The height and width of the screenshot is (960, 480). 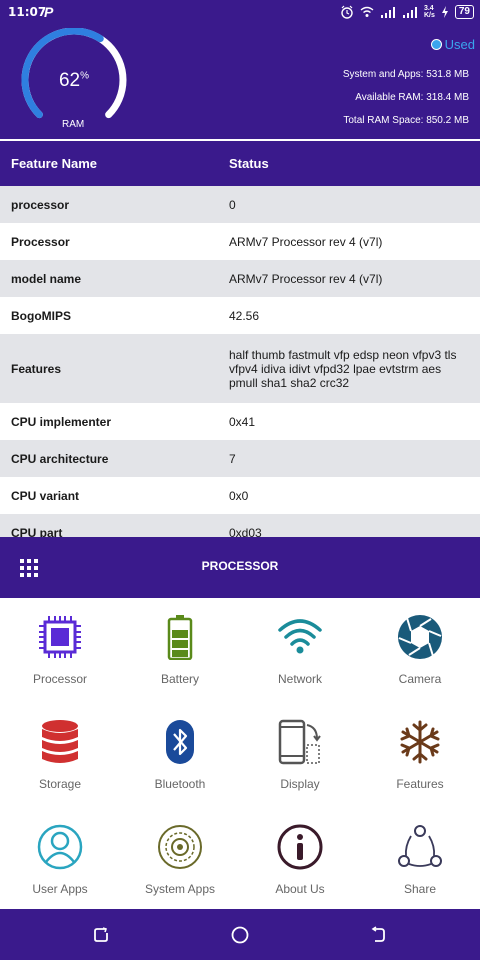 I want to click on wifi-icon, so click(x=300, y=636).